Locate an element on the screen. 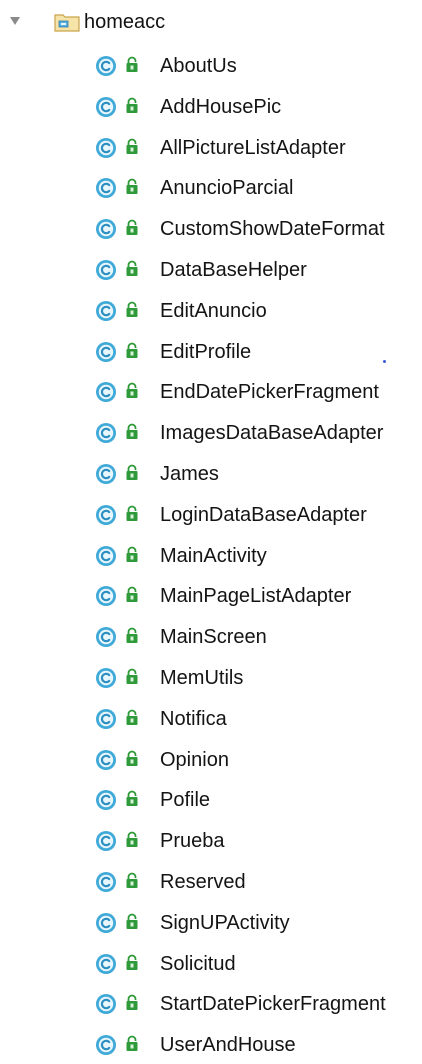 Image resolution: width=422 pixels, height=1064 pixels. class-label: UserAndHouse is located at coordinates (228, 1045).